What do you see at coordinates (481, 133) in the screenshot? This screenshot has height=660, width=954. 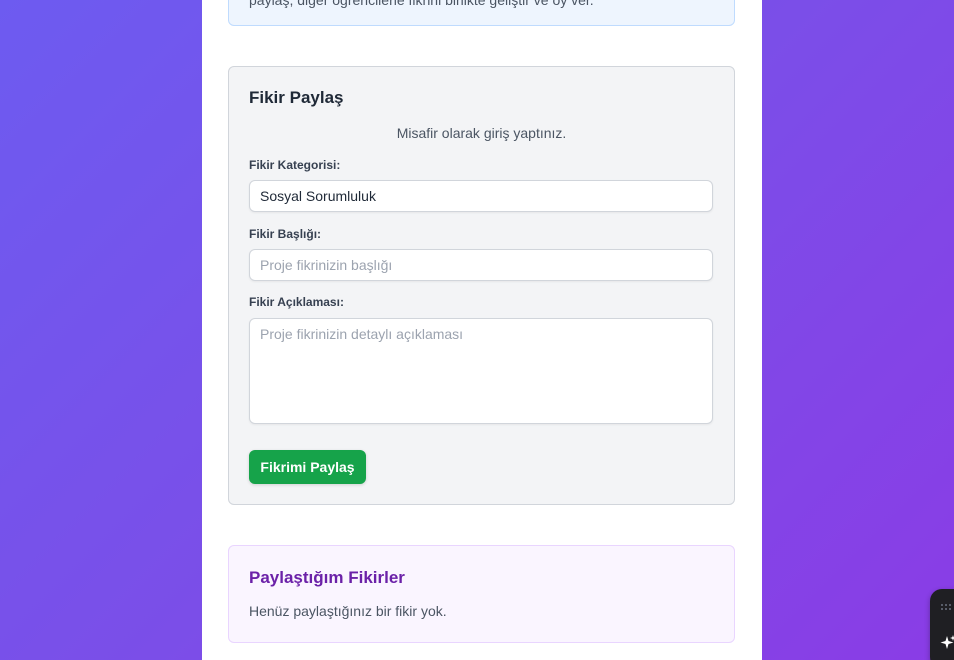 I see `login-status-text: Misafir olarak giriş yaptınız.` at bounding box center [481, 133].